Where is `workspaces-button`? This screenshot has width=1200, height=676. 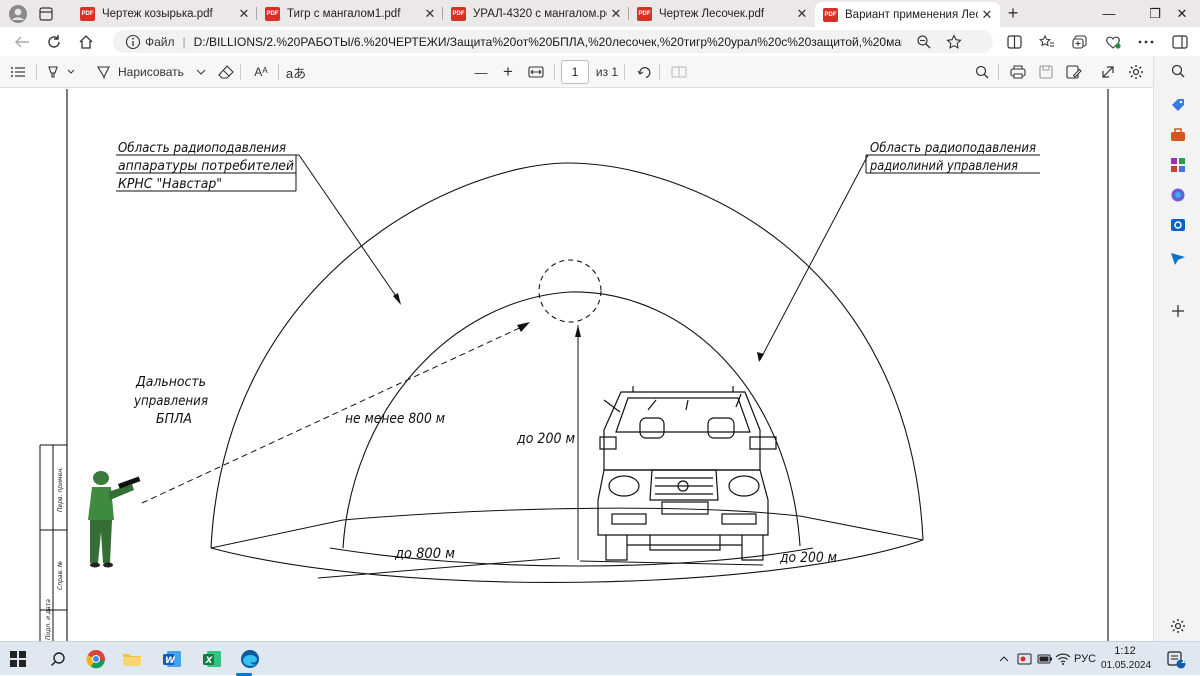 workspaces-button is located at coordinates (46, 13).